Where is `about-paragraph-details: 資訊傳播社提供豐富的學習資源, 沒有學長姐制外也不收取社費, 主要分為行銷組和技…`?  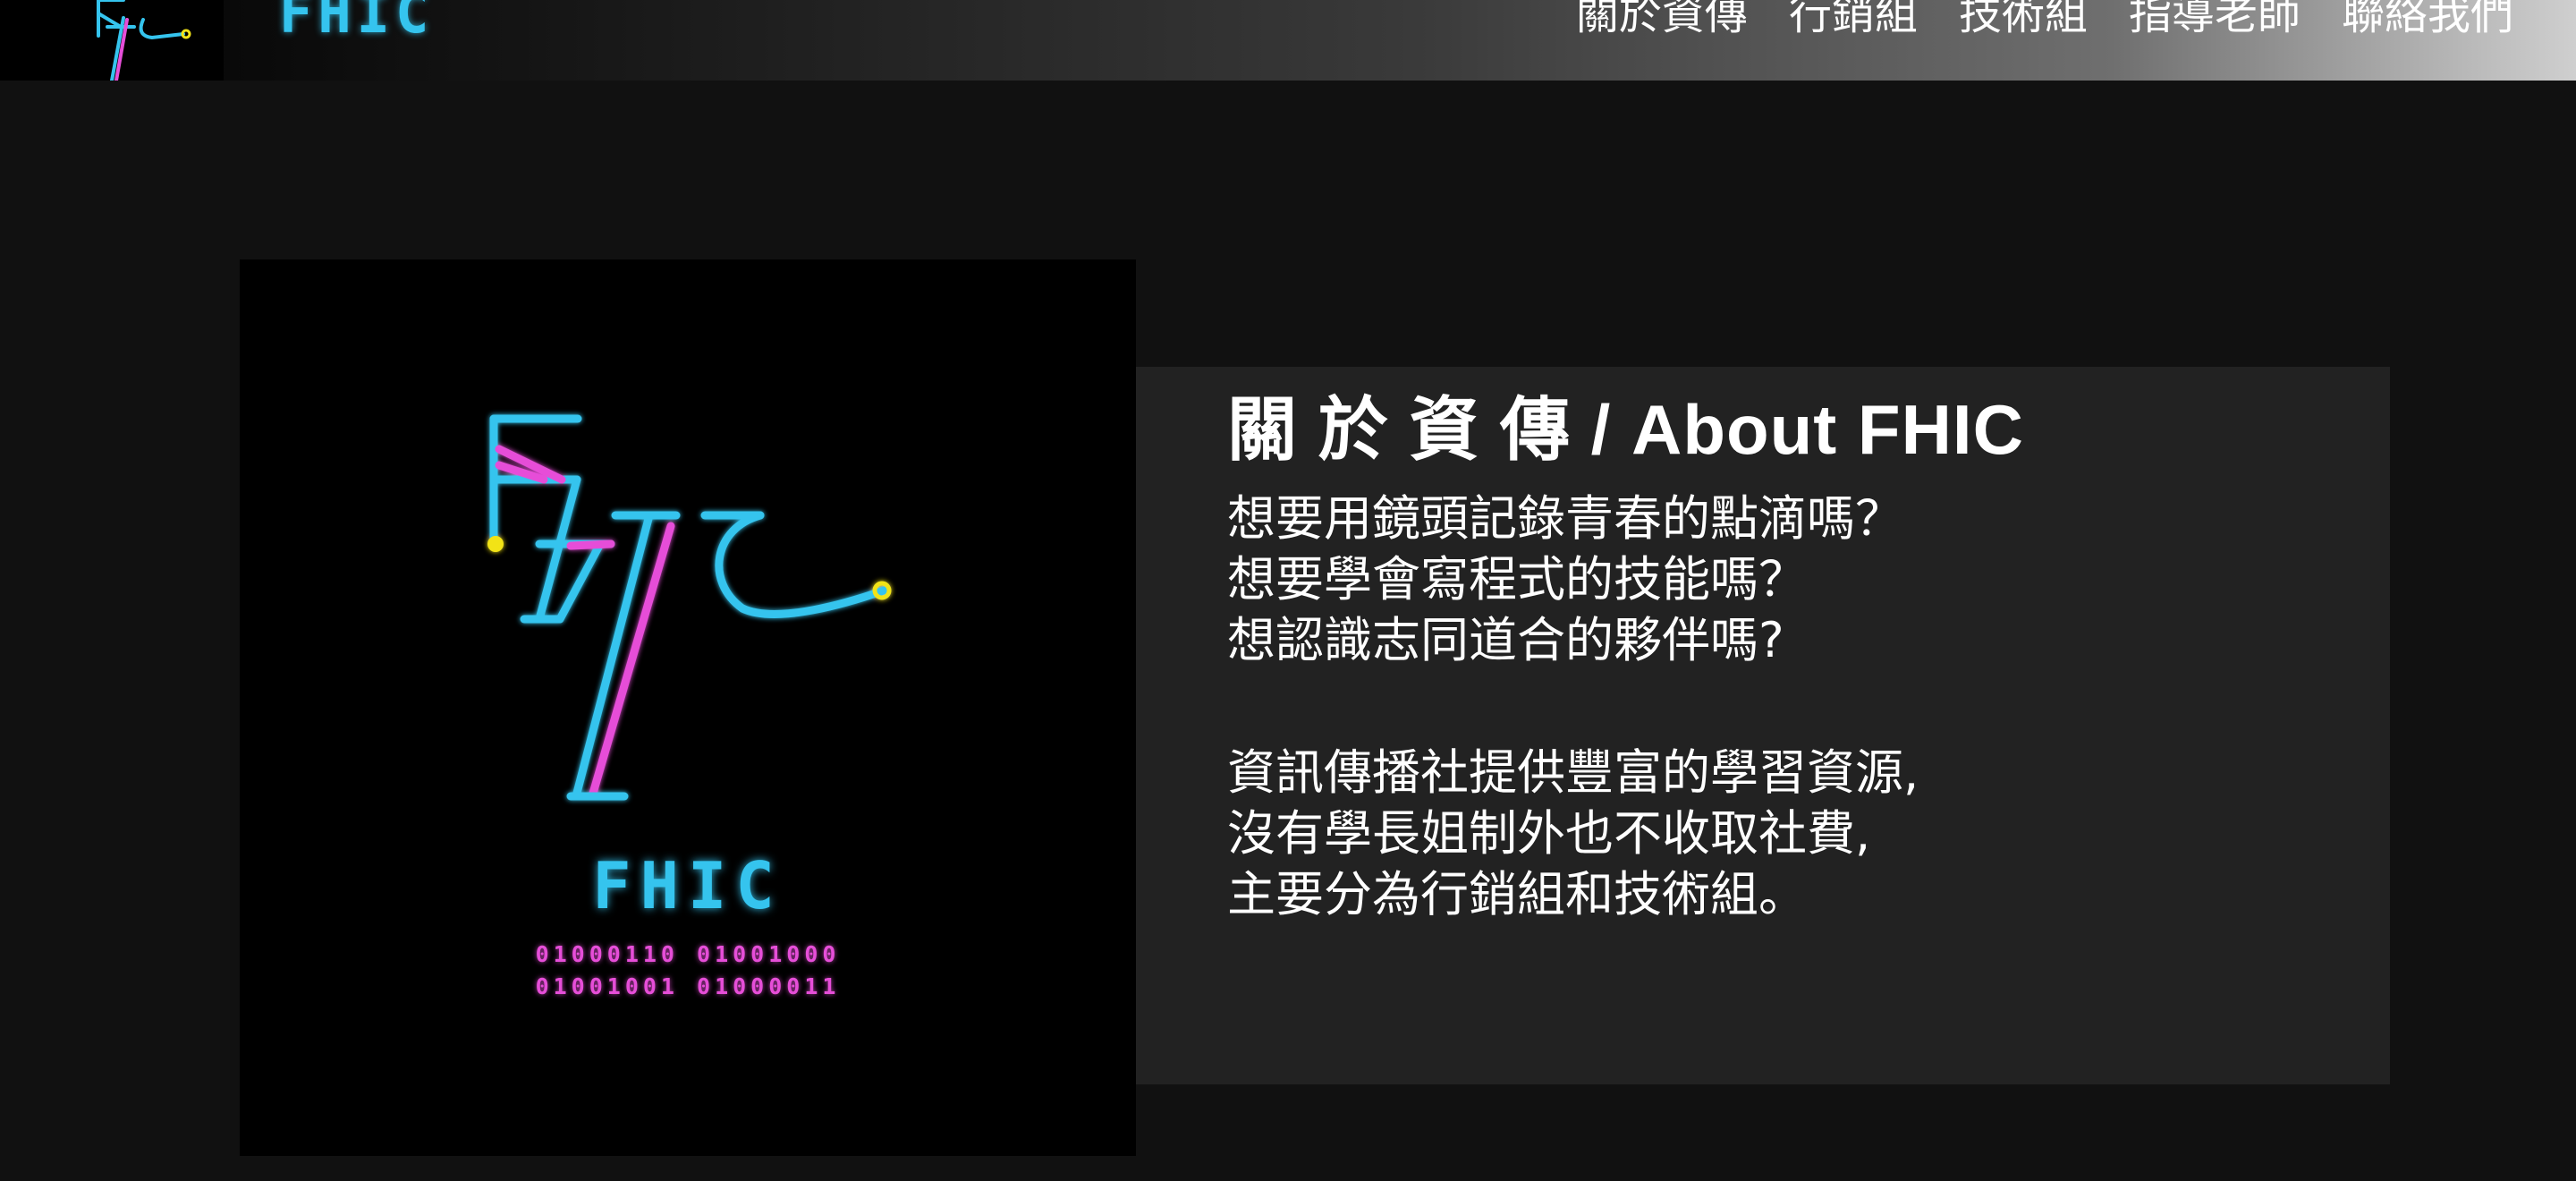
about-paragraph-details: 資訊傳播社提供豐富的學習資源, 沒有學長姐制外也不收取社費, 主要分為行銷組和技… is located at coordinates (1573, 834).